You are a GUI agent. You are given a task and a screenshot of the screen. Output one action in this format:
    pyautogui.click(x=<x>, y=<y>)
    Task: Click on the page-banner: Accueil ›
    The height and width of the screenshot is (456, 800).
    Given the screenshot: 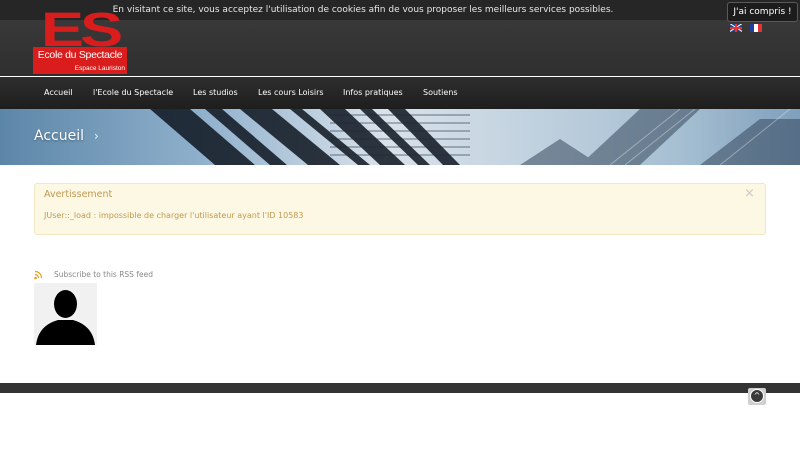 What is the action you would take?
    pyautogui.click(x=400, y=137)
    